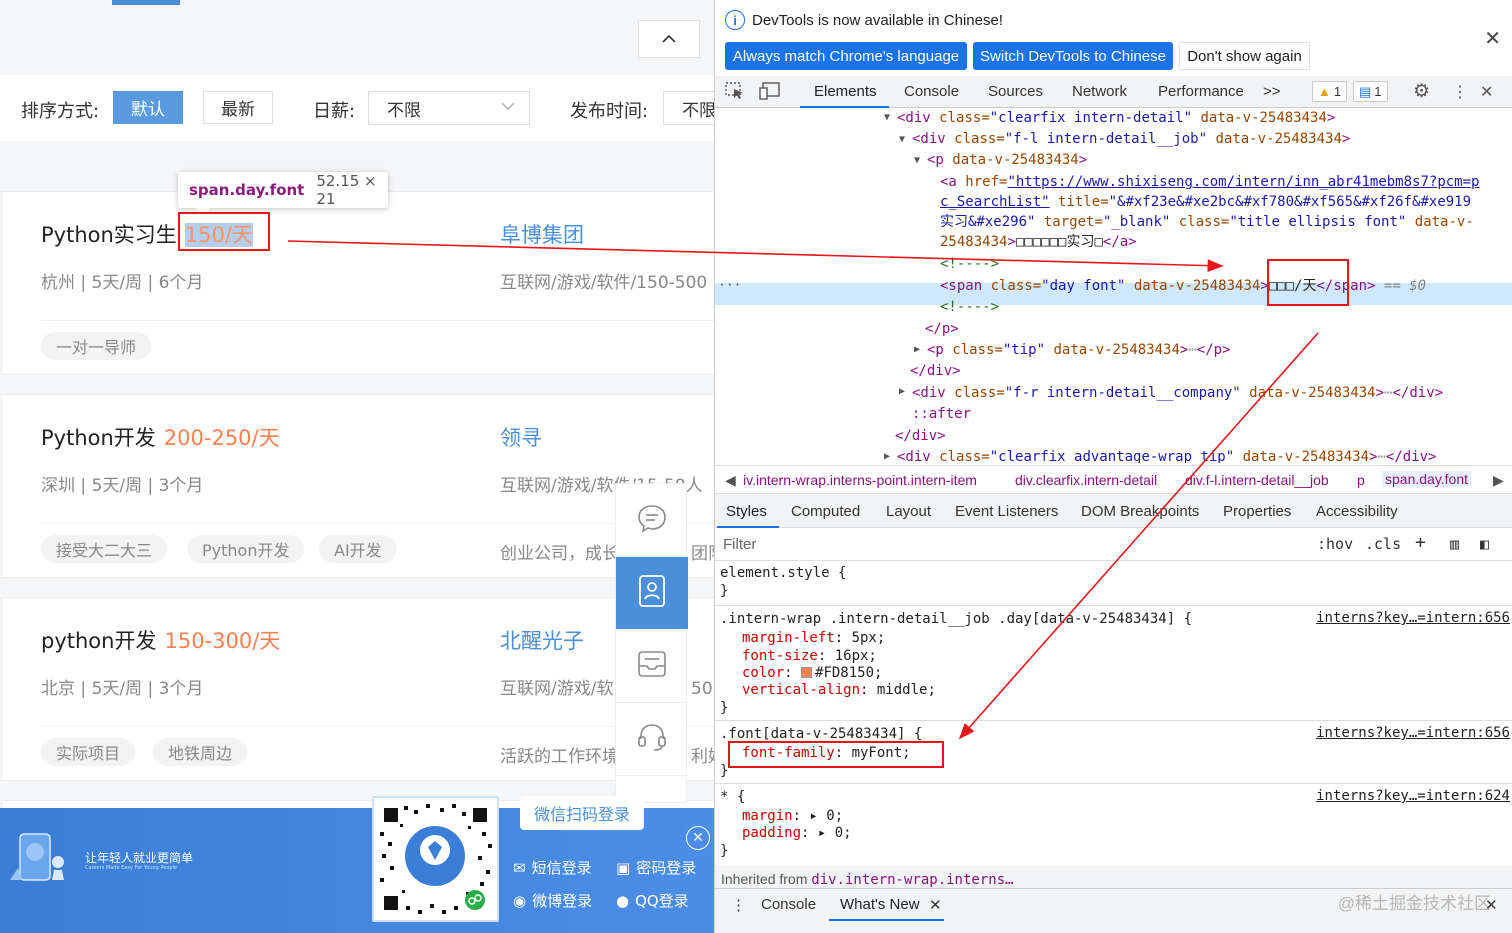  What do you see at coordinates (735, 93) in the screenshot?
I see `inspect-element-icon` at bounding box center [735, 93].